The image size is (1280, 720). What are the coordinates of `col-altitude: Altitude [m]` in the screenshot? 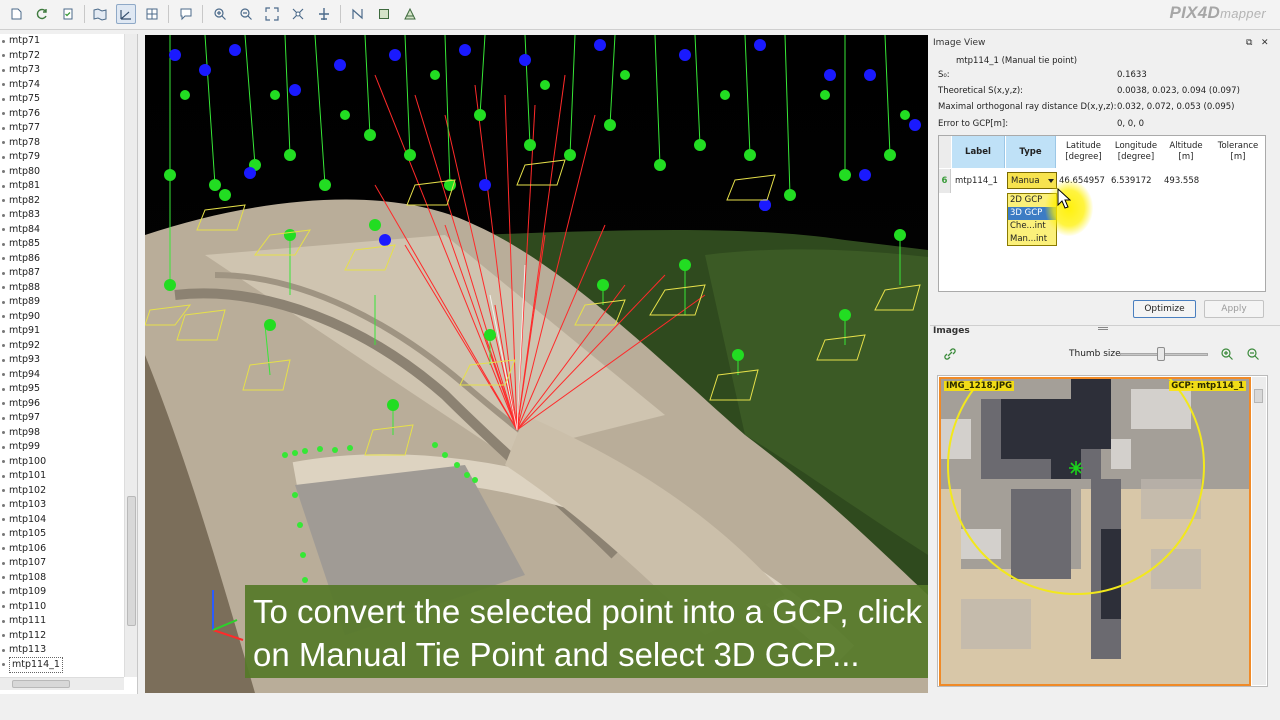 It's located at (1186, 152).